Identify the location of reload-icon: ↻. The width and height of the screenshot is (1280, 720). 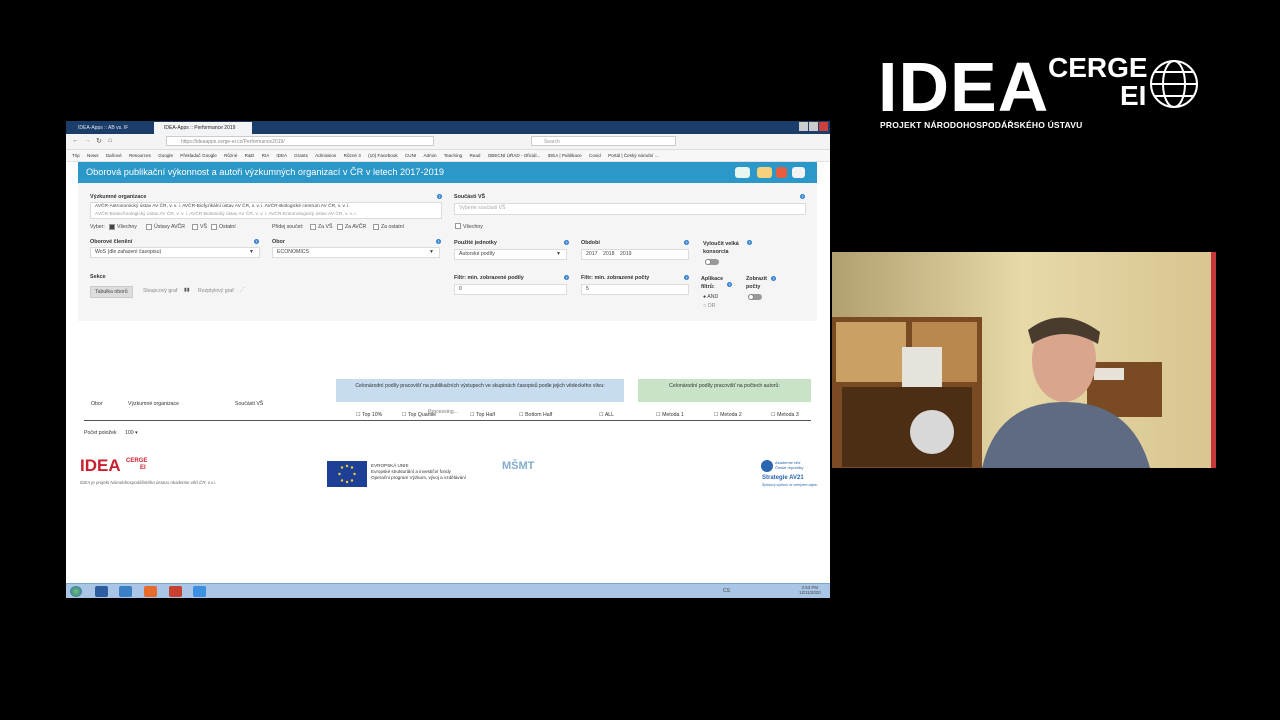
(99, 141).